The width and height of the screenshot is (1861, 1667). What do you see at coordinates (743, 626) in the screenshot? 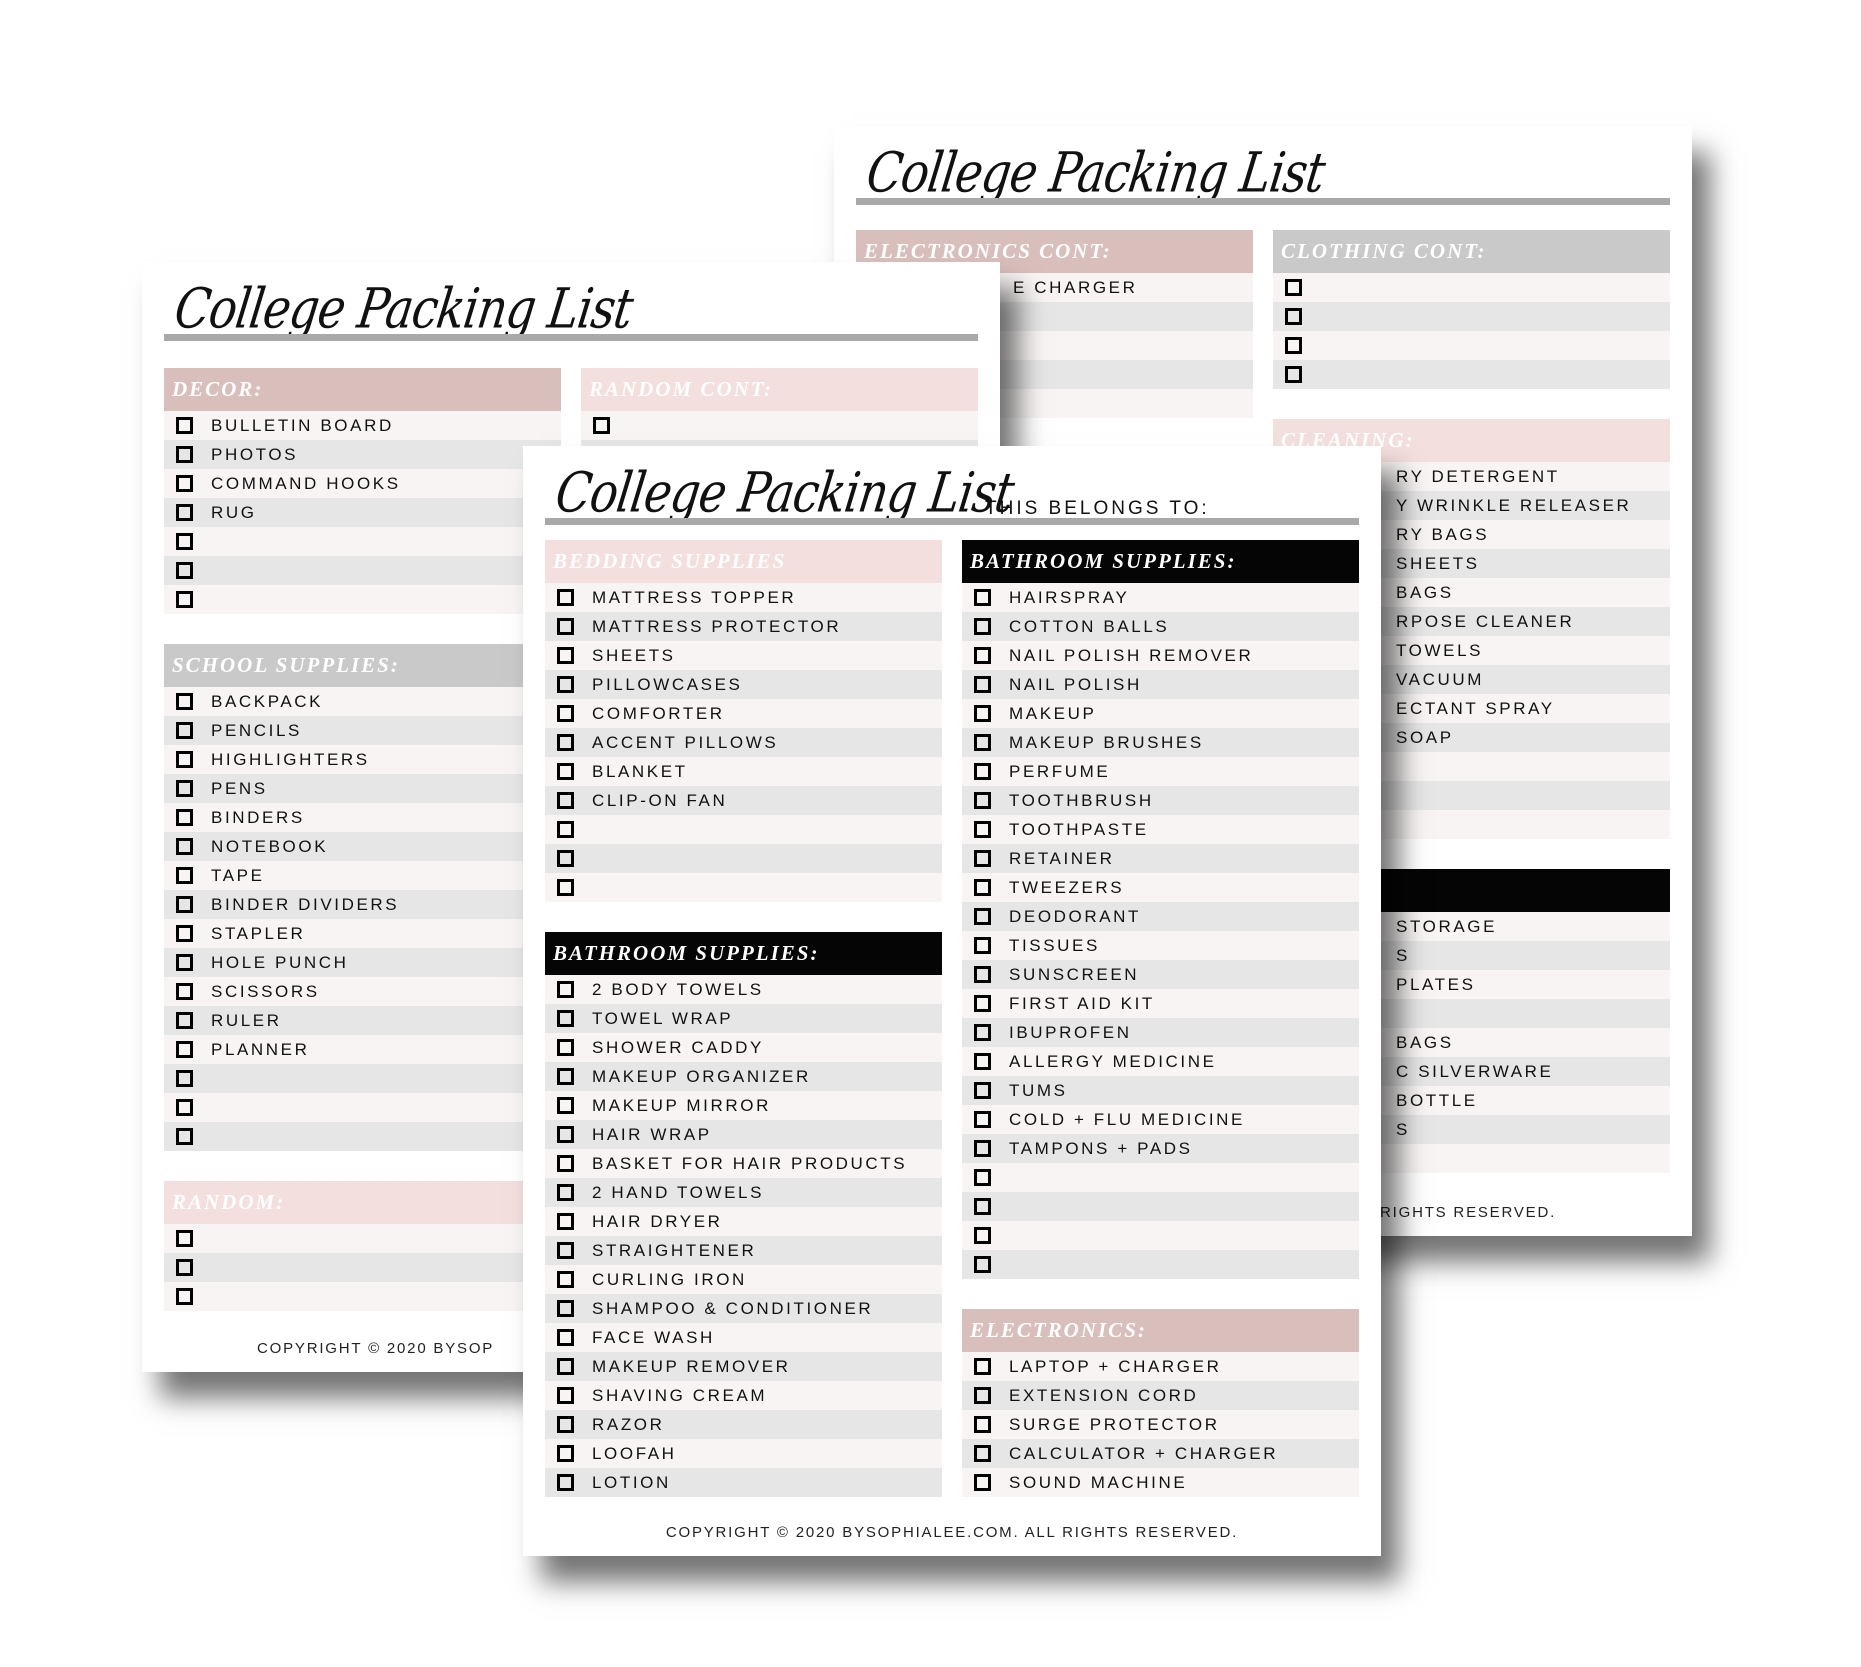
I see `checklist-item: MATTRESS PROTECTOR` at bounding box center [743, 626].